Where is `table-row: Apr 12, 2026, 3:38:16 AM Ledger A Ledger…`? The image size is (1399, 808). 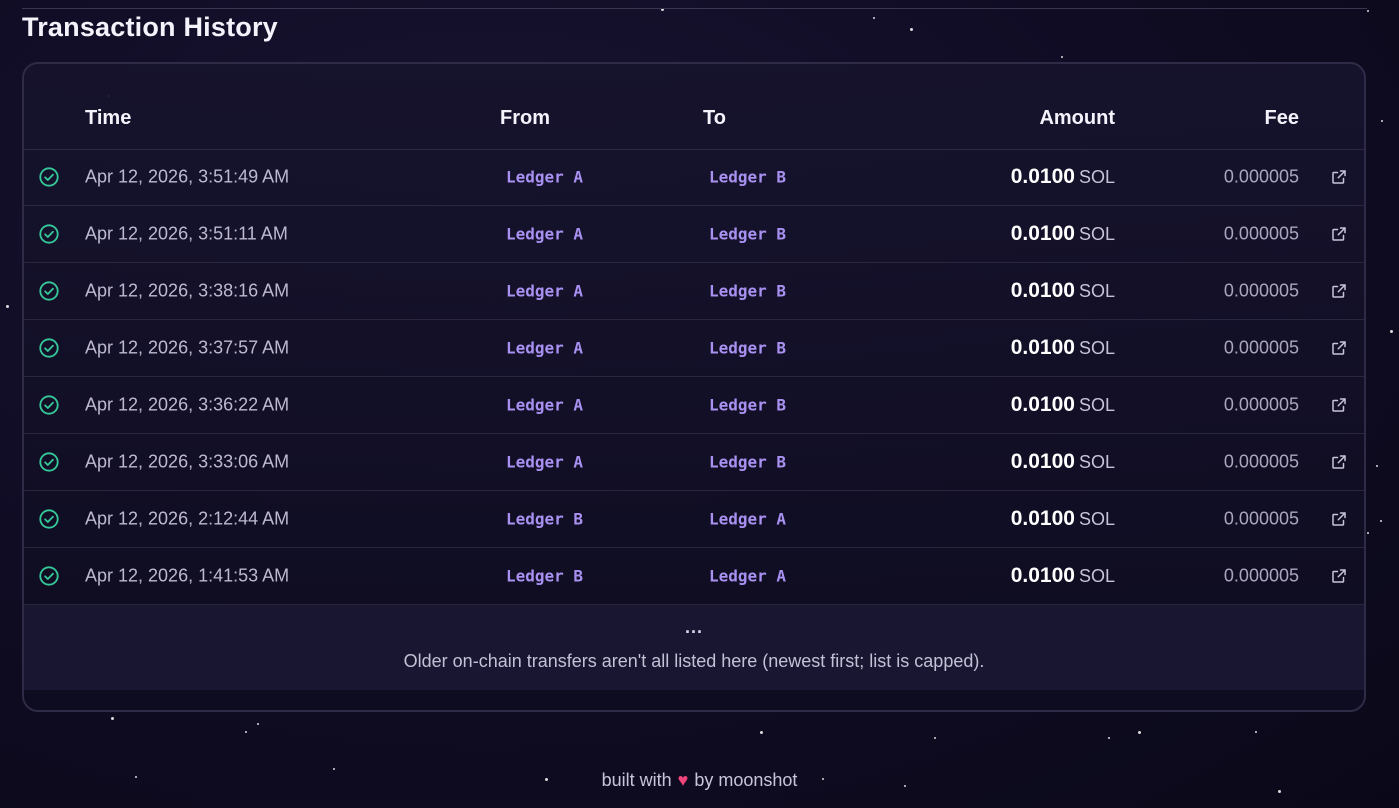 table-row: Apr 12, 2026, 3:38:16 AM Ledger A Ledger… is located at coordinates (694, 291).